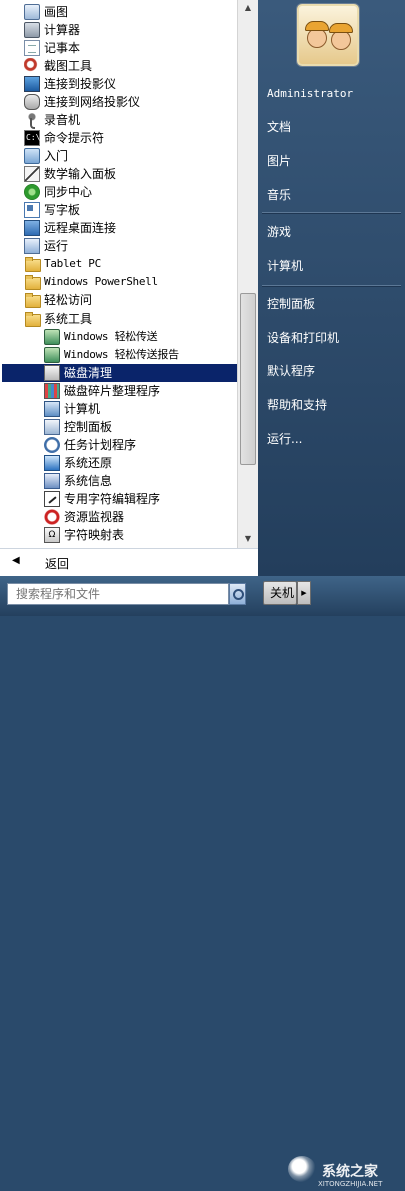  Describe the element at coordinates (88, 372) in the screenshot. I see `program-item-label: 磁盘清理` at that location.